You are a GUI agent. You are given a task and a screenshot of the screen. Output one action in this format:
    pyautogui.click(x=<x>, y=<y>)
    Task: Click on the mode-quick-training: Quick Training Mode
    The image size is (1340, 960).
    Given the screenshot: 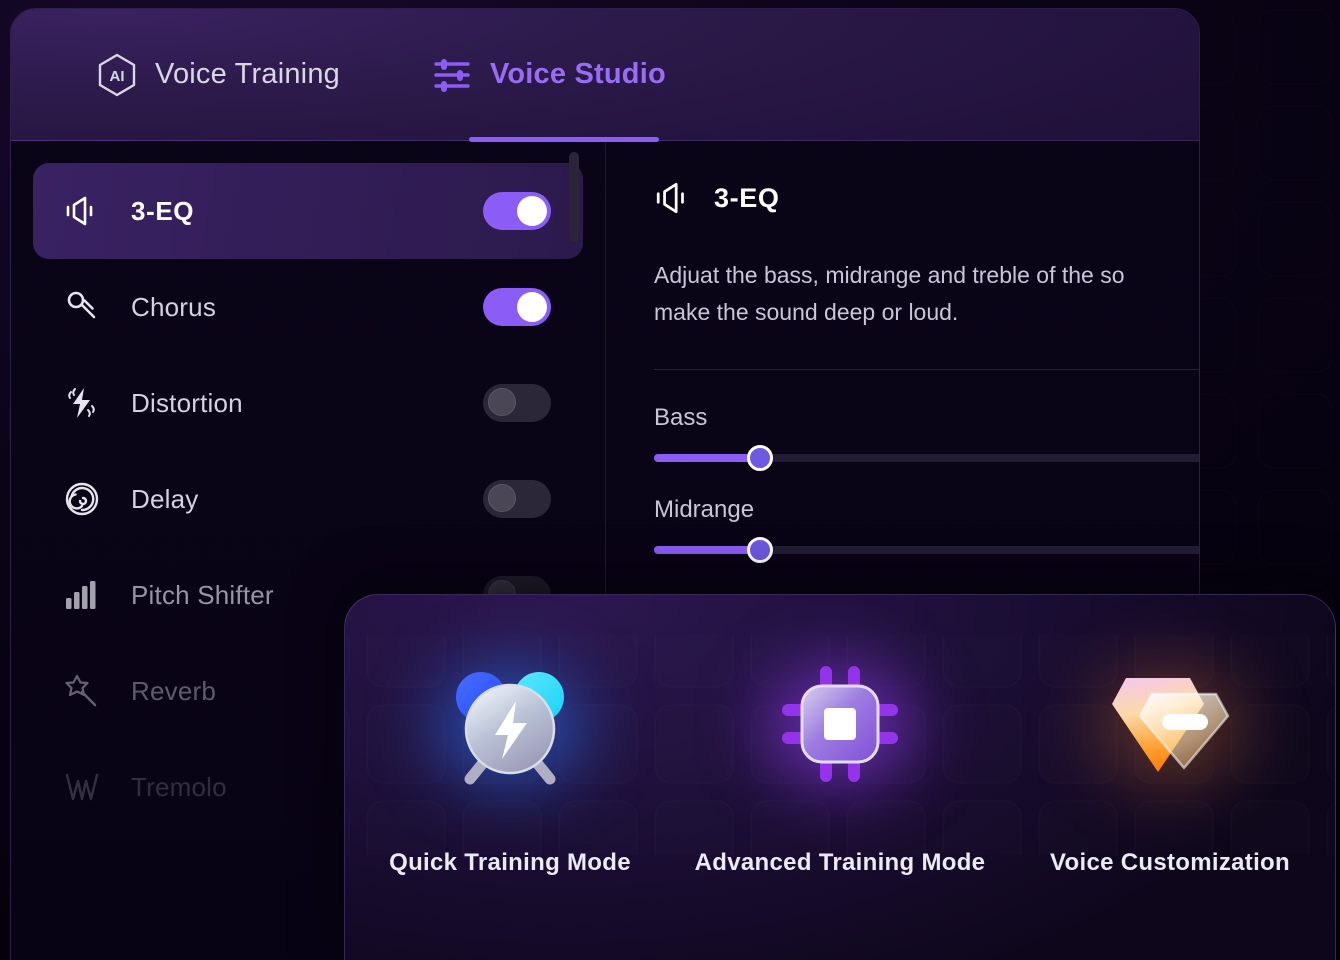 What is the action you would take?
    pyautogui.click(x=510, y=800)
    